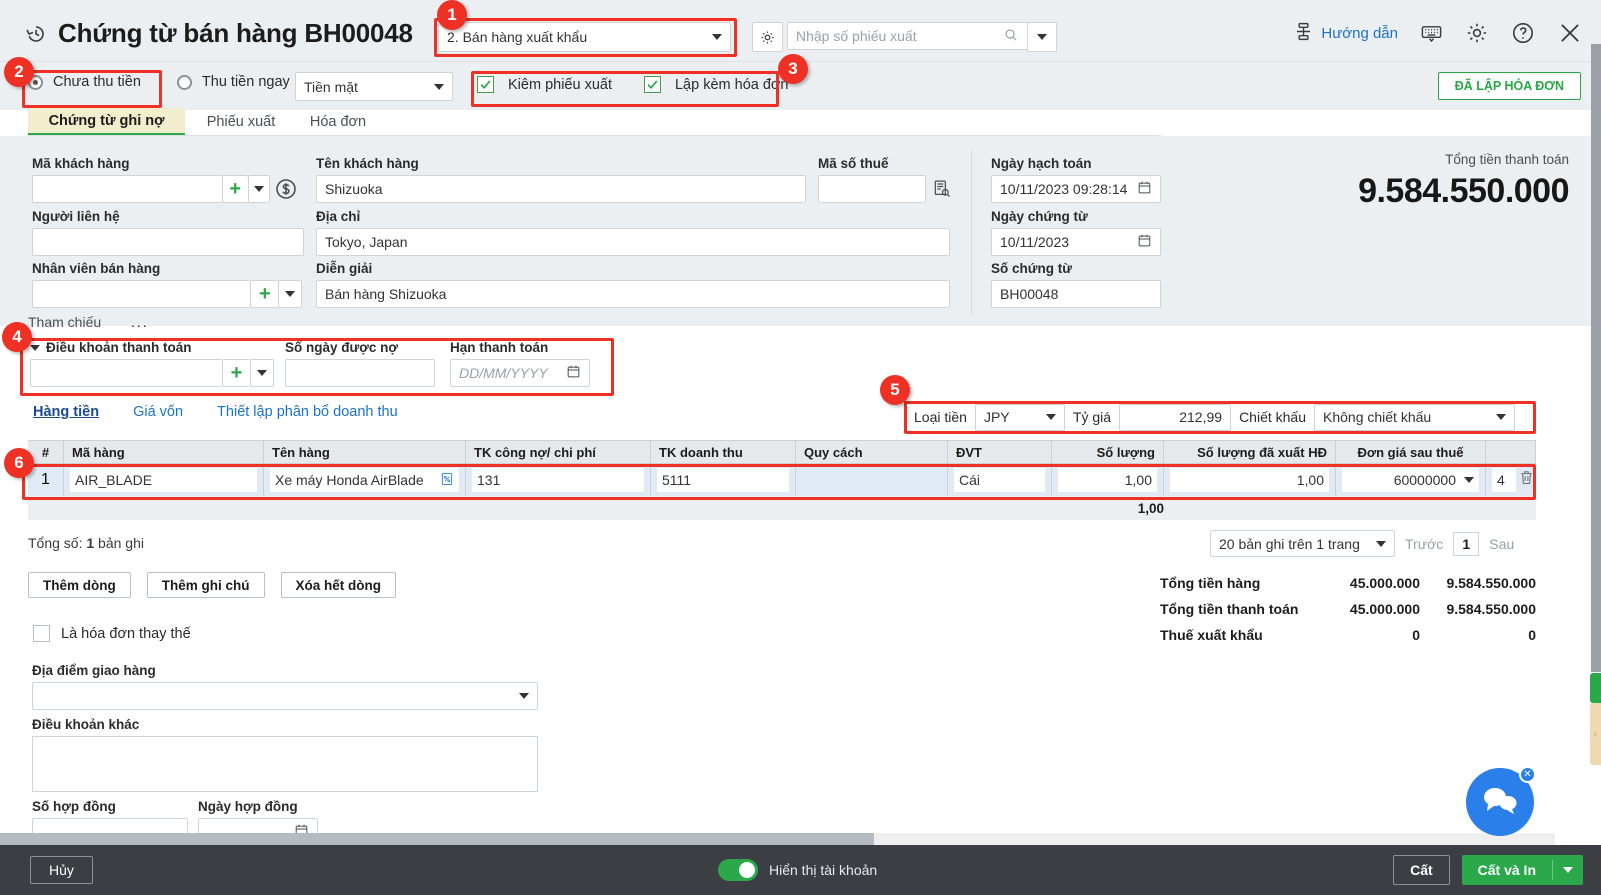  I want to click on salesperson-add-button: +, so click(264, 294).